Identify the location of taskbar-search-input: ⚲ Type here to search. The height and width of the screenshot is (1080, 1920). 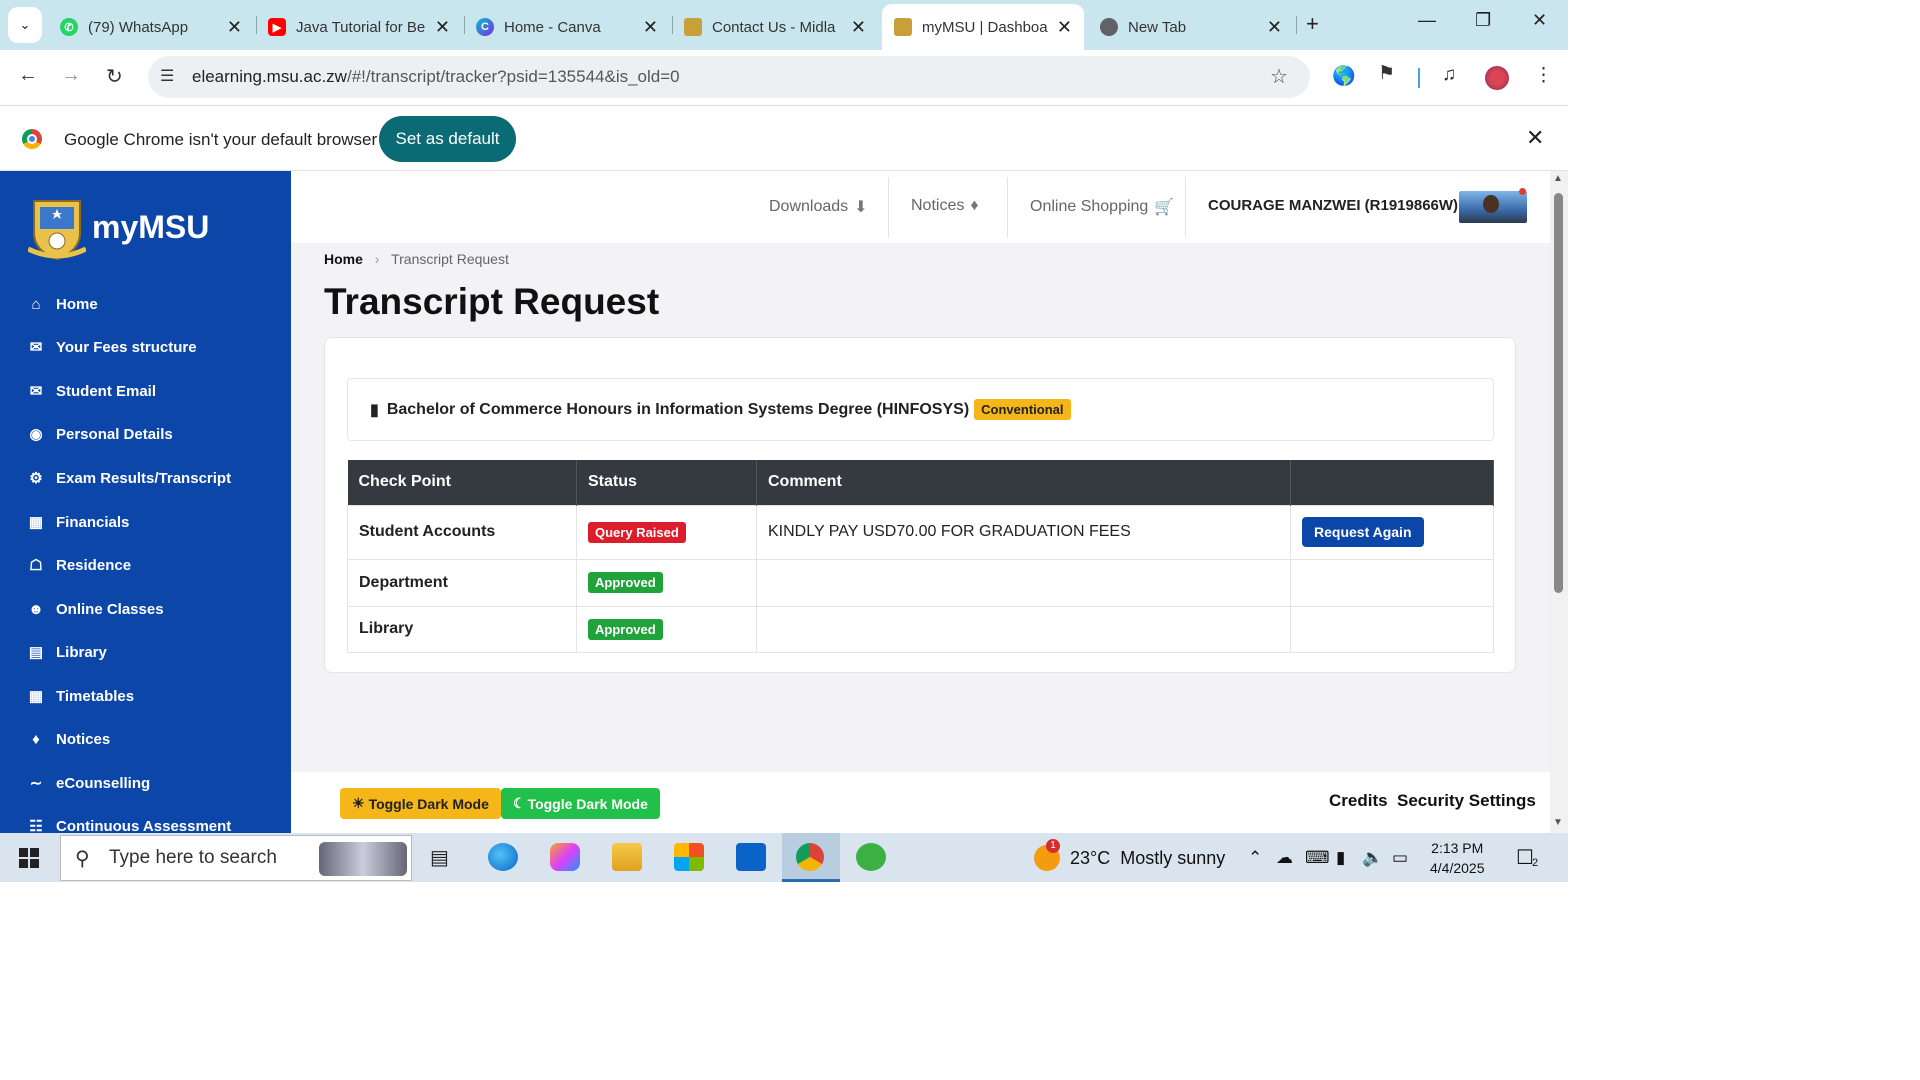
(236, 858).